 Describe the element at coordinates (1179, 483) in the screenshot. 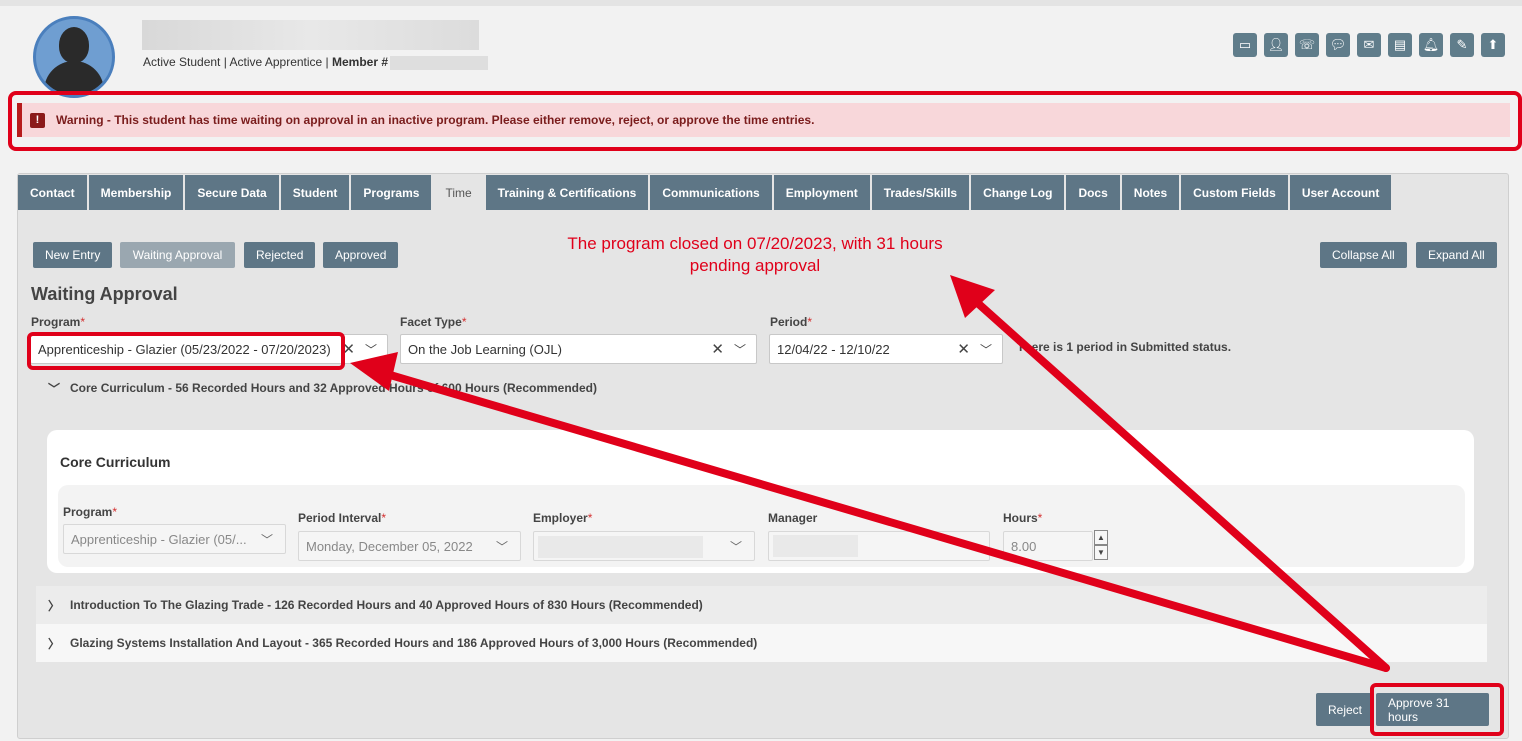

I see `arrow-to-note-line` at that location.